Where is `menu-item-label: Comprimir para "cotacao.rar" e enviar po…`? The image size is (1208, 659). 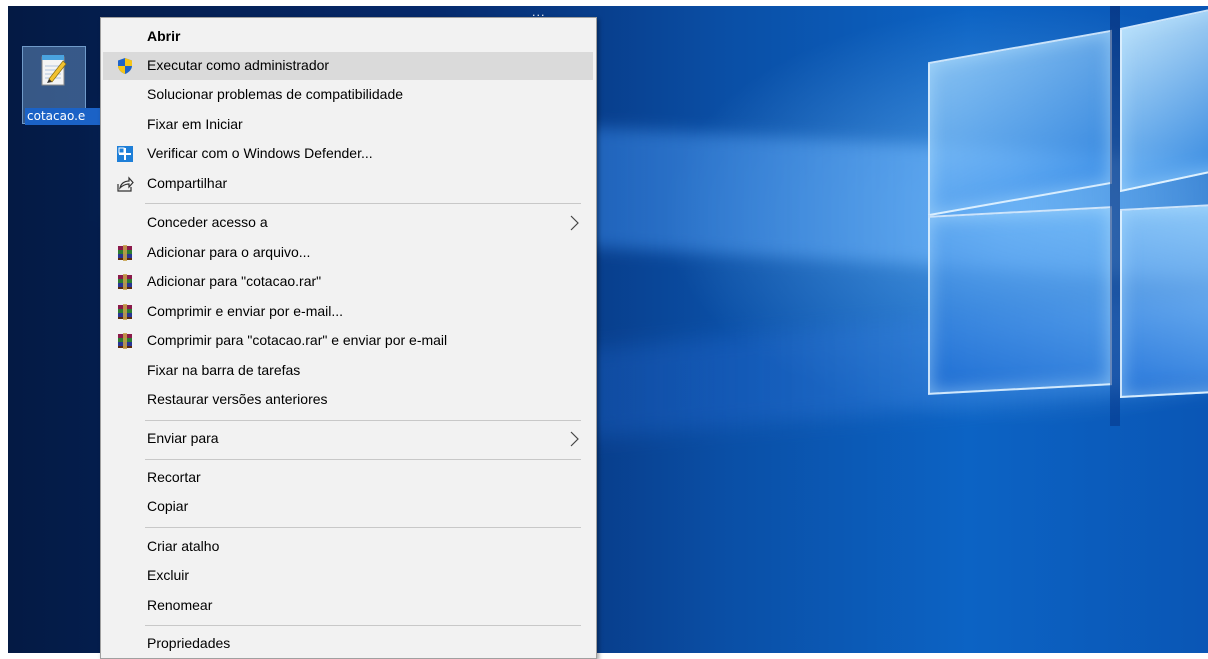
menu-item-label: Comprimir para "cotacao.rar" e enviar po… is located at coordinates (297, 340).